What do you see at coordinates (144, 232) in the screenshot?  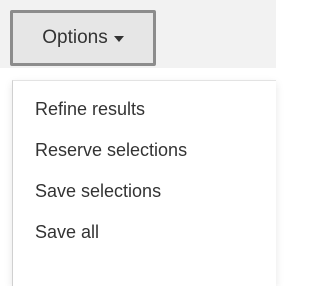 I see `menu-item-save-all: Save all` at bounding box center [144, 232].